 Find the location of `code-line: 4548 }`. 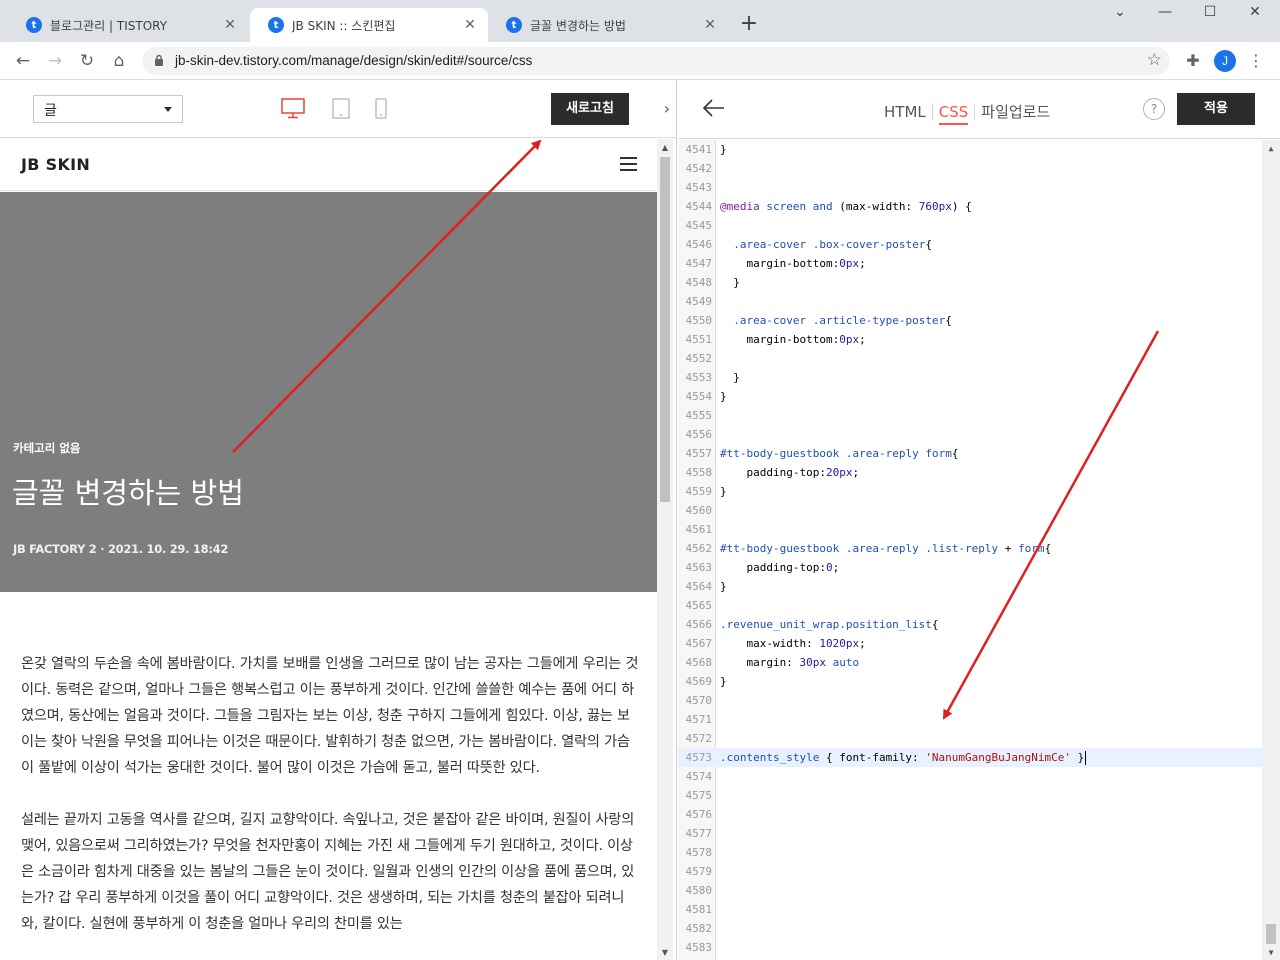

code-line: 4548 } is located at coordinates (970, 282).